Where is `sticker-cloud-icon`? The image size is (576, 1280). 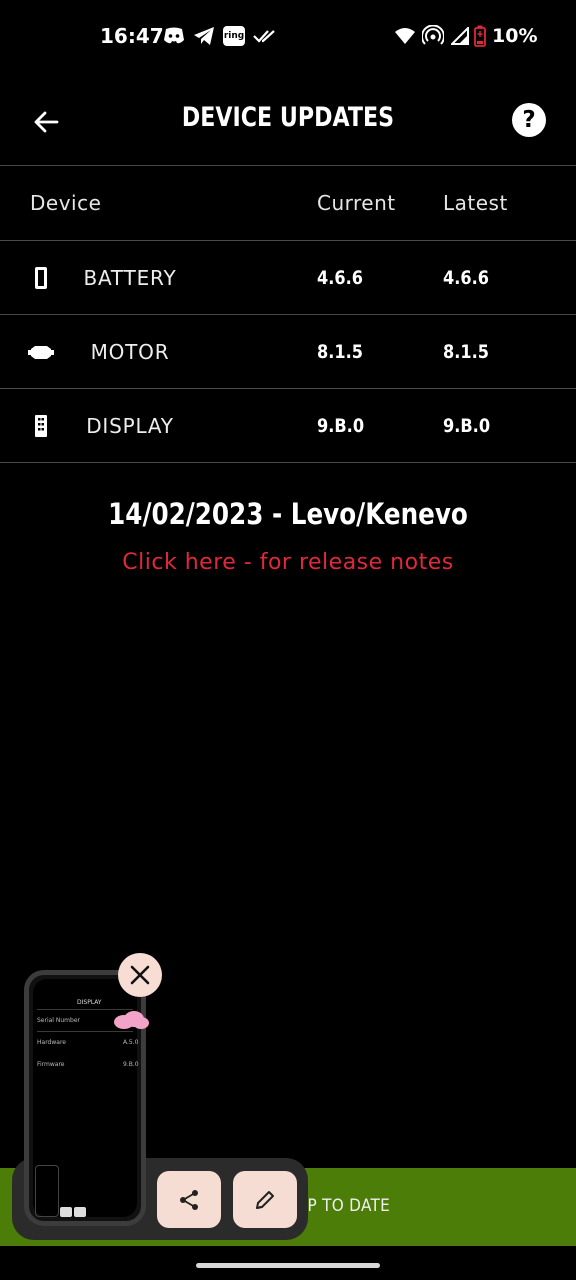
sticker-cloud-icon is located at coordinates (131, 1020).